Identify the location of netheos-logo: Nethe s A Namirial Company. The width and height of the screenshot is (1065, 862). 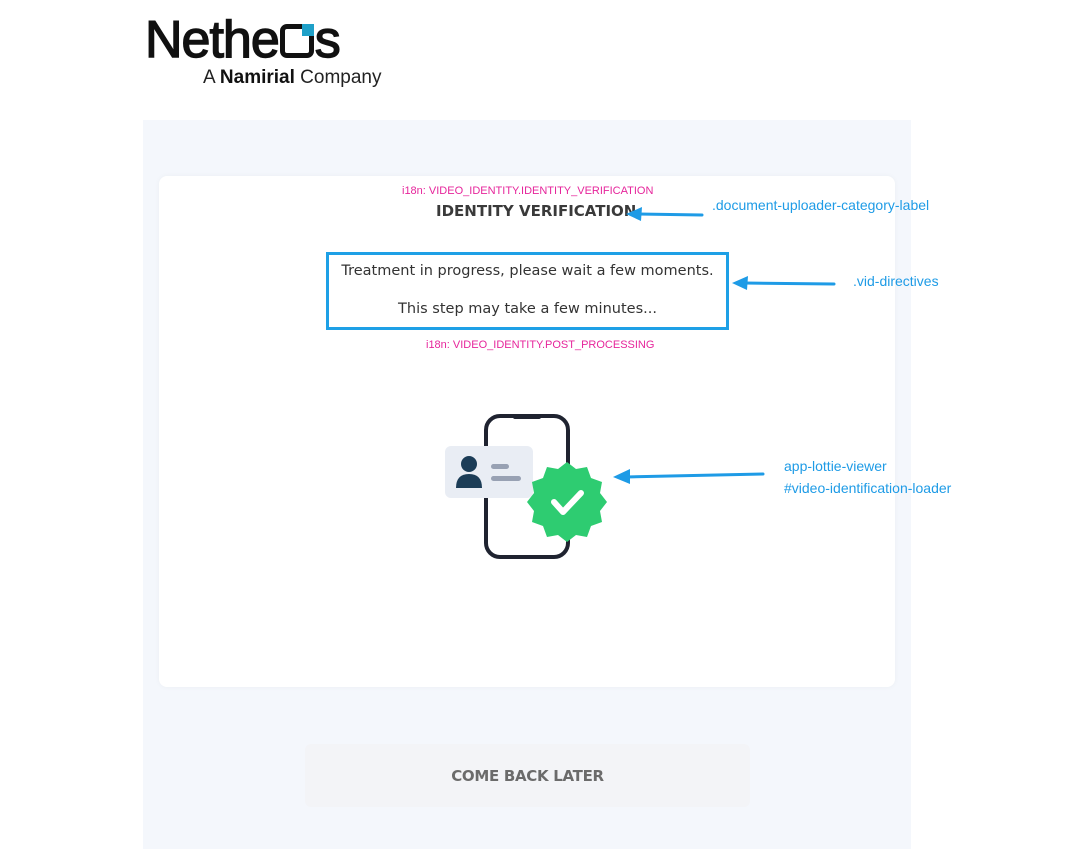
(264, 51).